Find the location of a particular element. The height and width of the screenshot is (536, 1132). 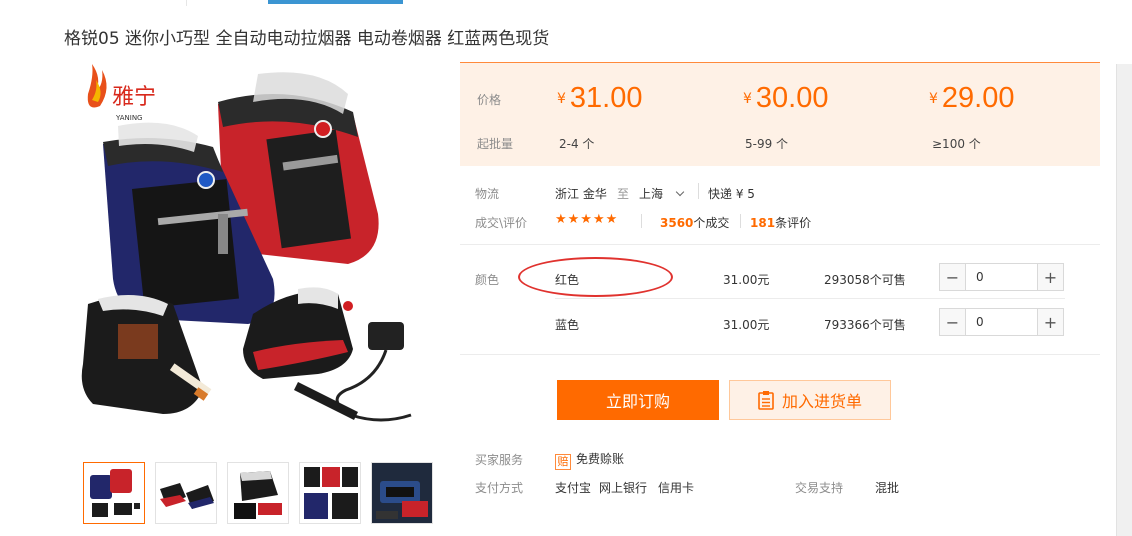

svg-text: 雅宁 is located at coordinates (134, 97).